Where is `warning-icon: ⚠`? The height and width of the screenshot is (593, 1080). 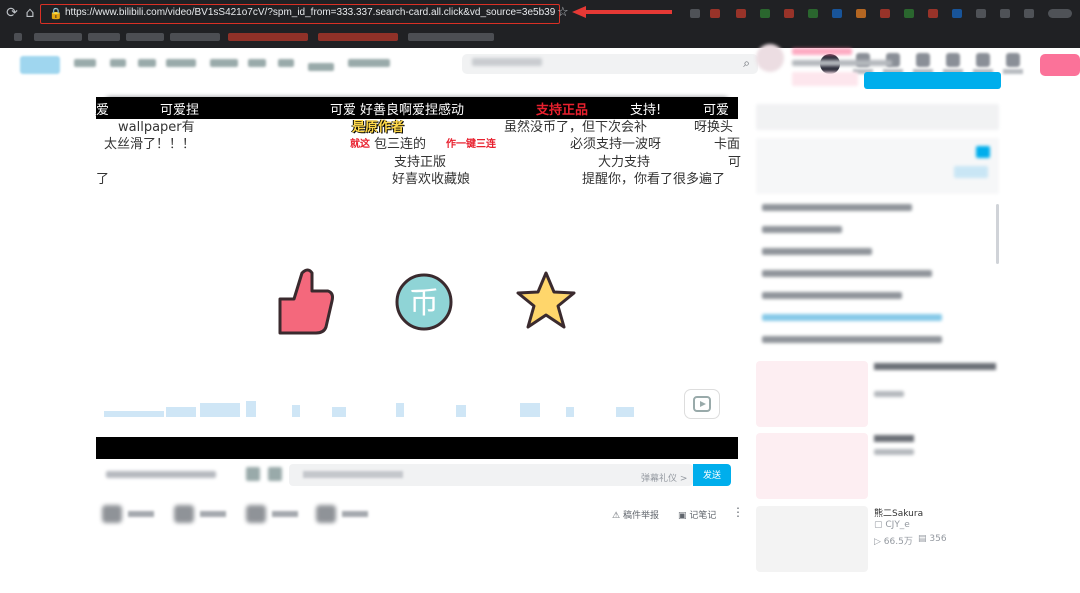 warning-icon: ⚠ is located at coordinates (617, 516).